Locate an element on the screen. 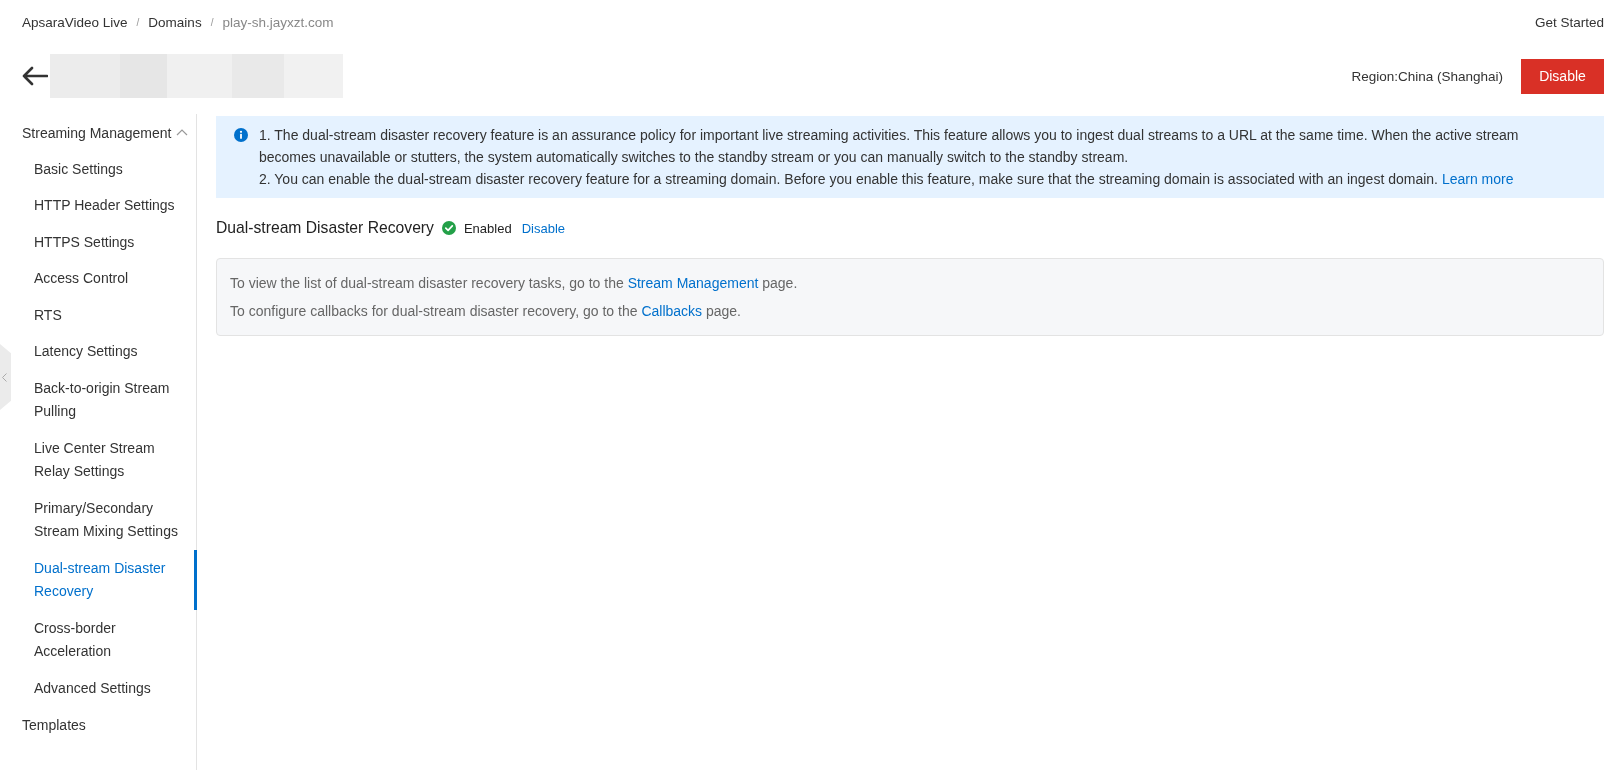 The image size is (1619, 770). get-started-link: Get Started is located at coordinates (1569, 22).